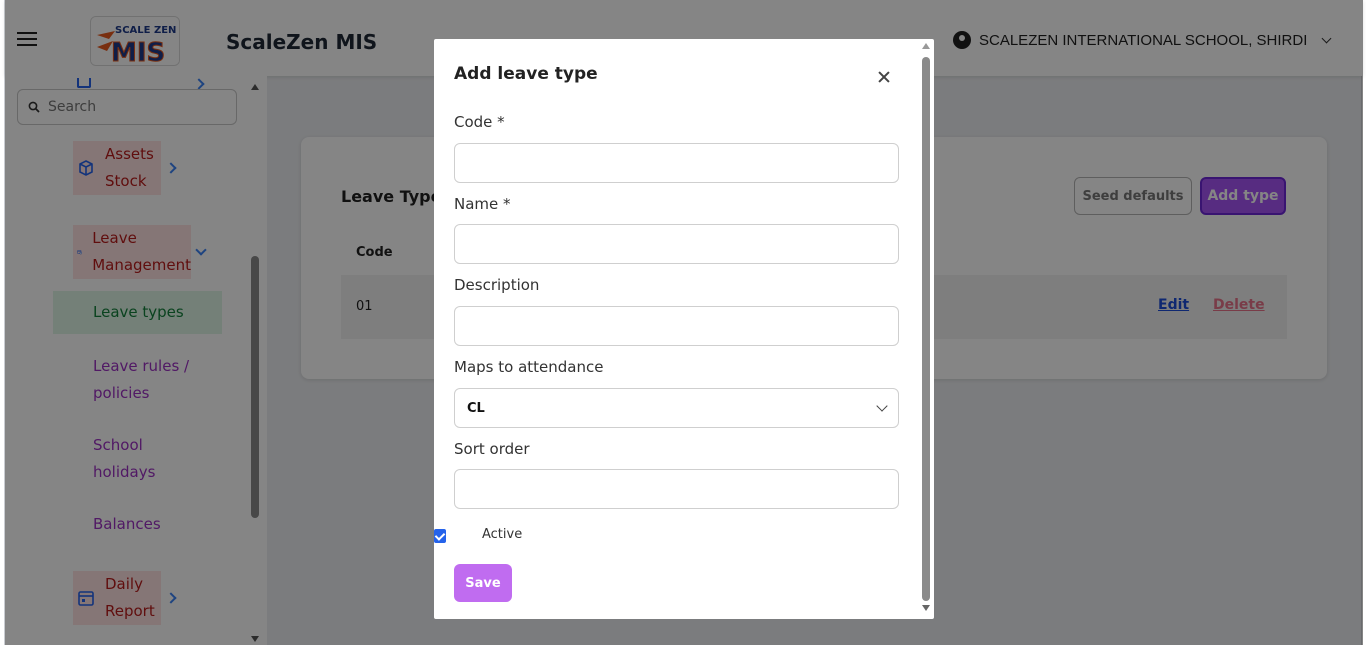 This screenshot has height=645, width=1366. Describe the element at coordinates (676, 408) in the screenshot. I see `maps-to-attendance-select: CL` at that location.